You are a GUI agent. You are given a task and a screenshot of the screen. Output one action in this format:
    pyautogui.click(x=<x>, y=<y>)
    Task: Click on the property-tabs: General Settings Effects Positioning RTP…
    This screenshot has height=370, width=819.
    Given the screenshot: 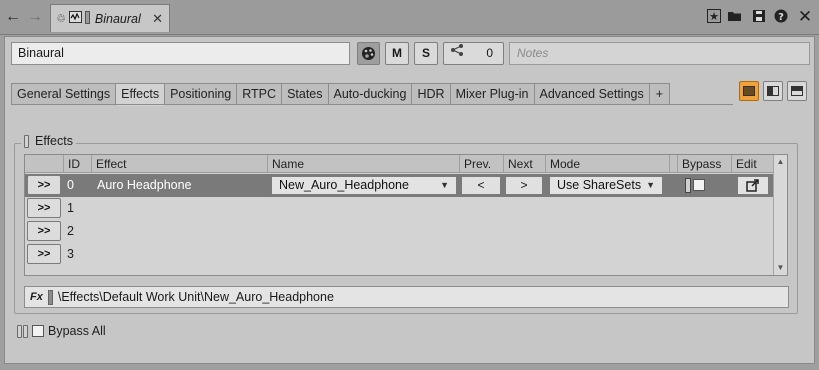 What is the action you would take?
    pyautogui.click(x=341, y=94)
    